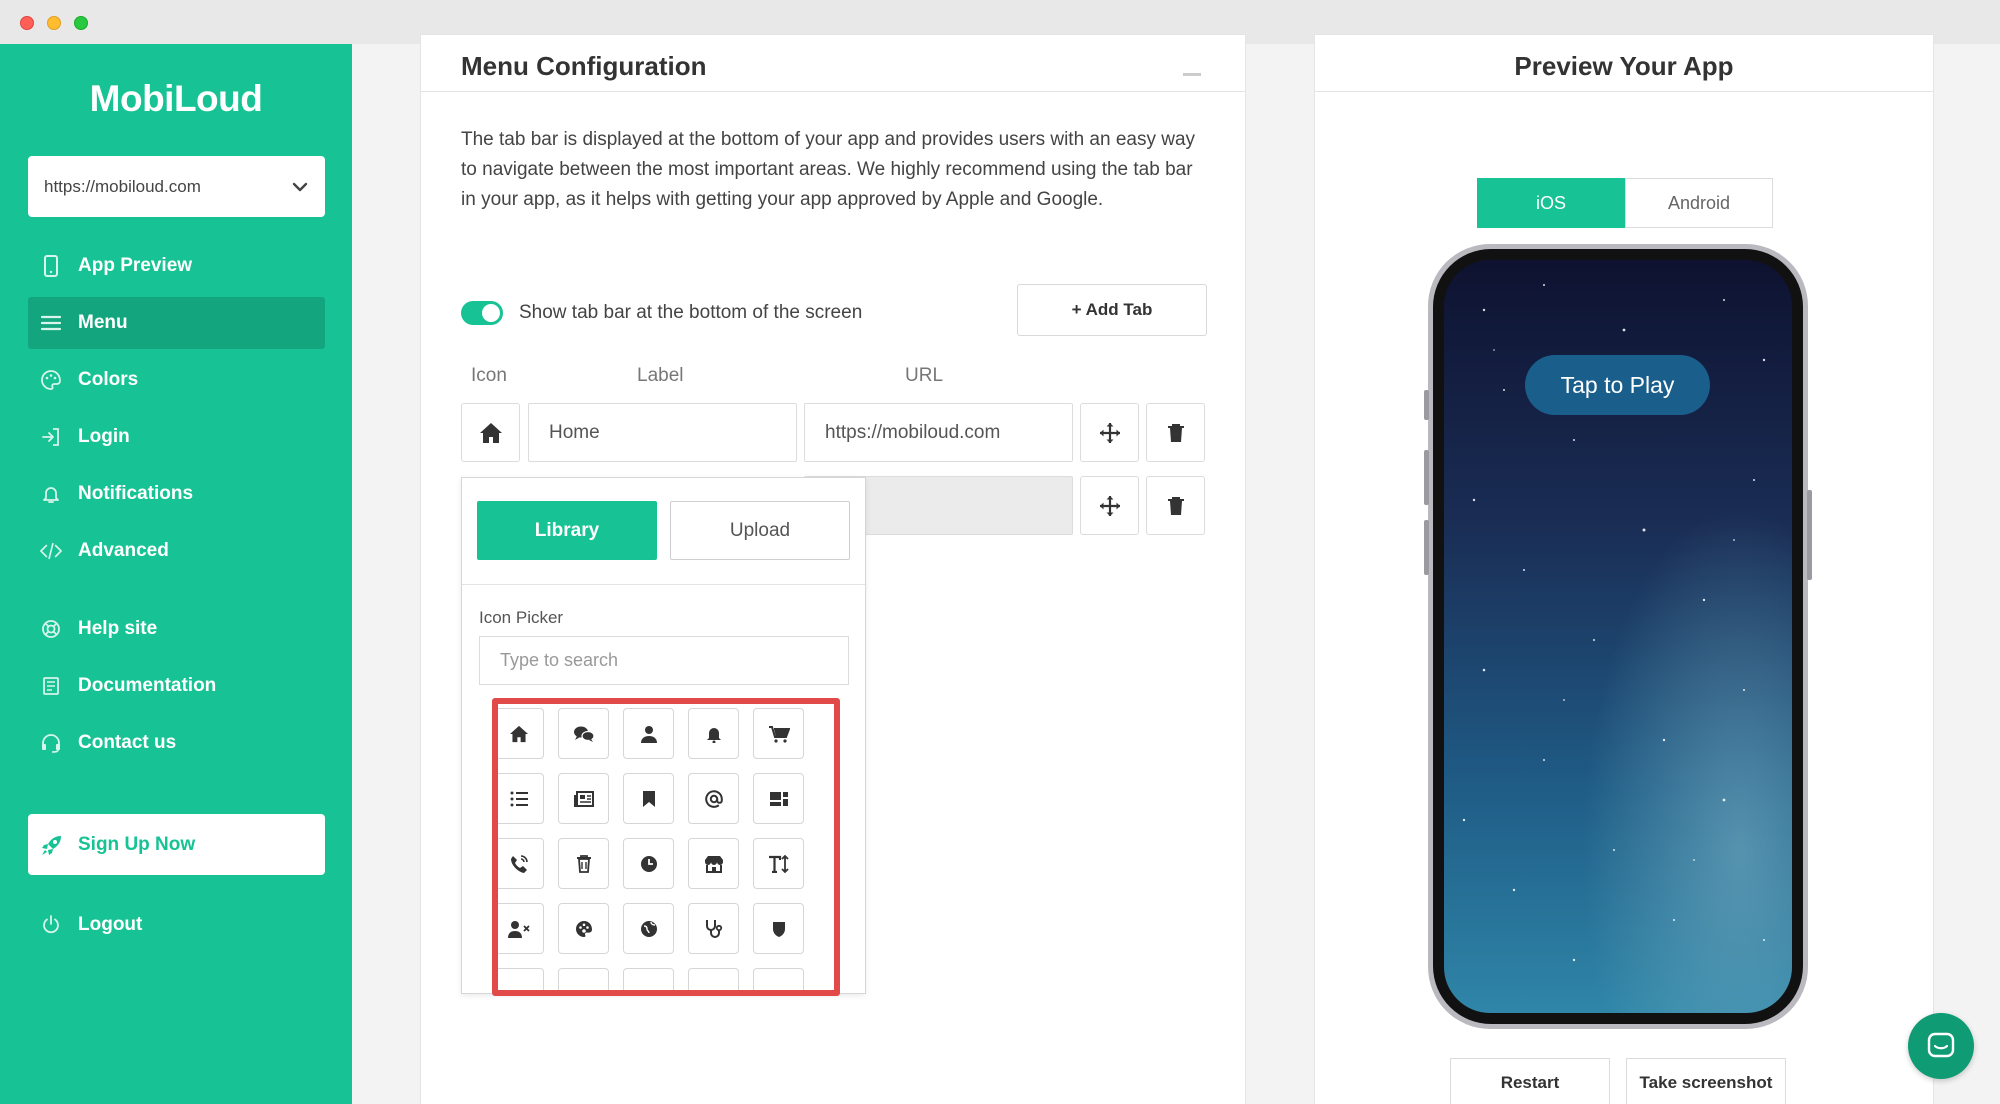 The height and width of the screenshot is (1104, 2000). I want to click on sidebar-item-app-preview: App Preview, so click(176, 266).